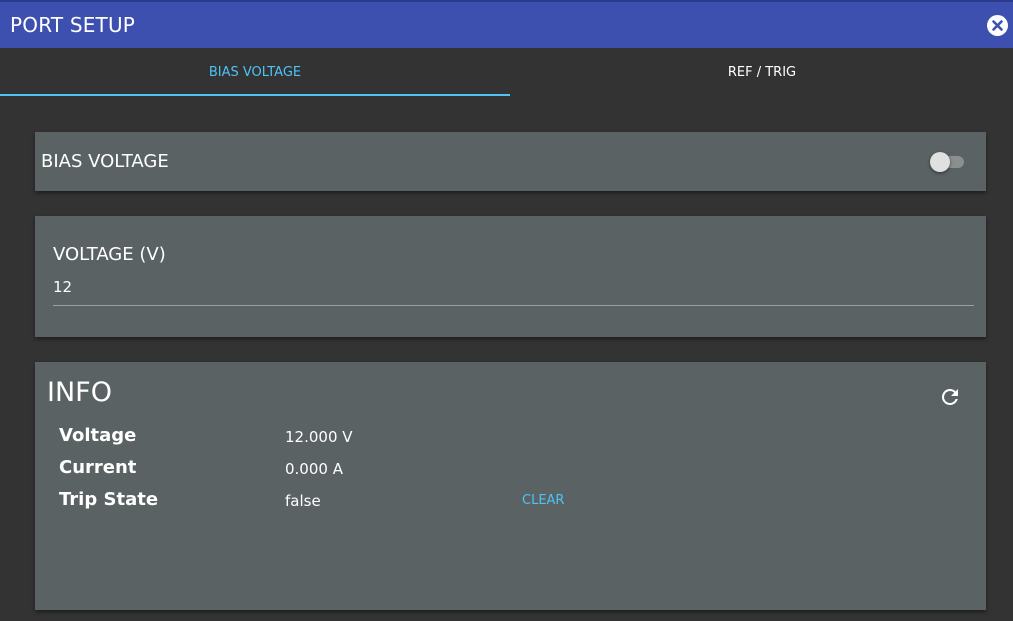 This screenshot has height=621, width=1013. What do you see at coordinates (997, 25) in the screenshot?
I see `close-icon` at bounding box center [997, 25].